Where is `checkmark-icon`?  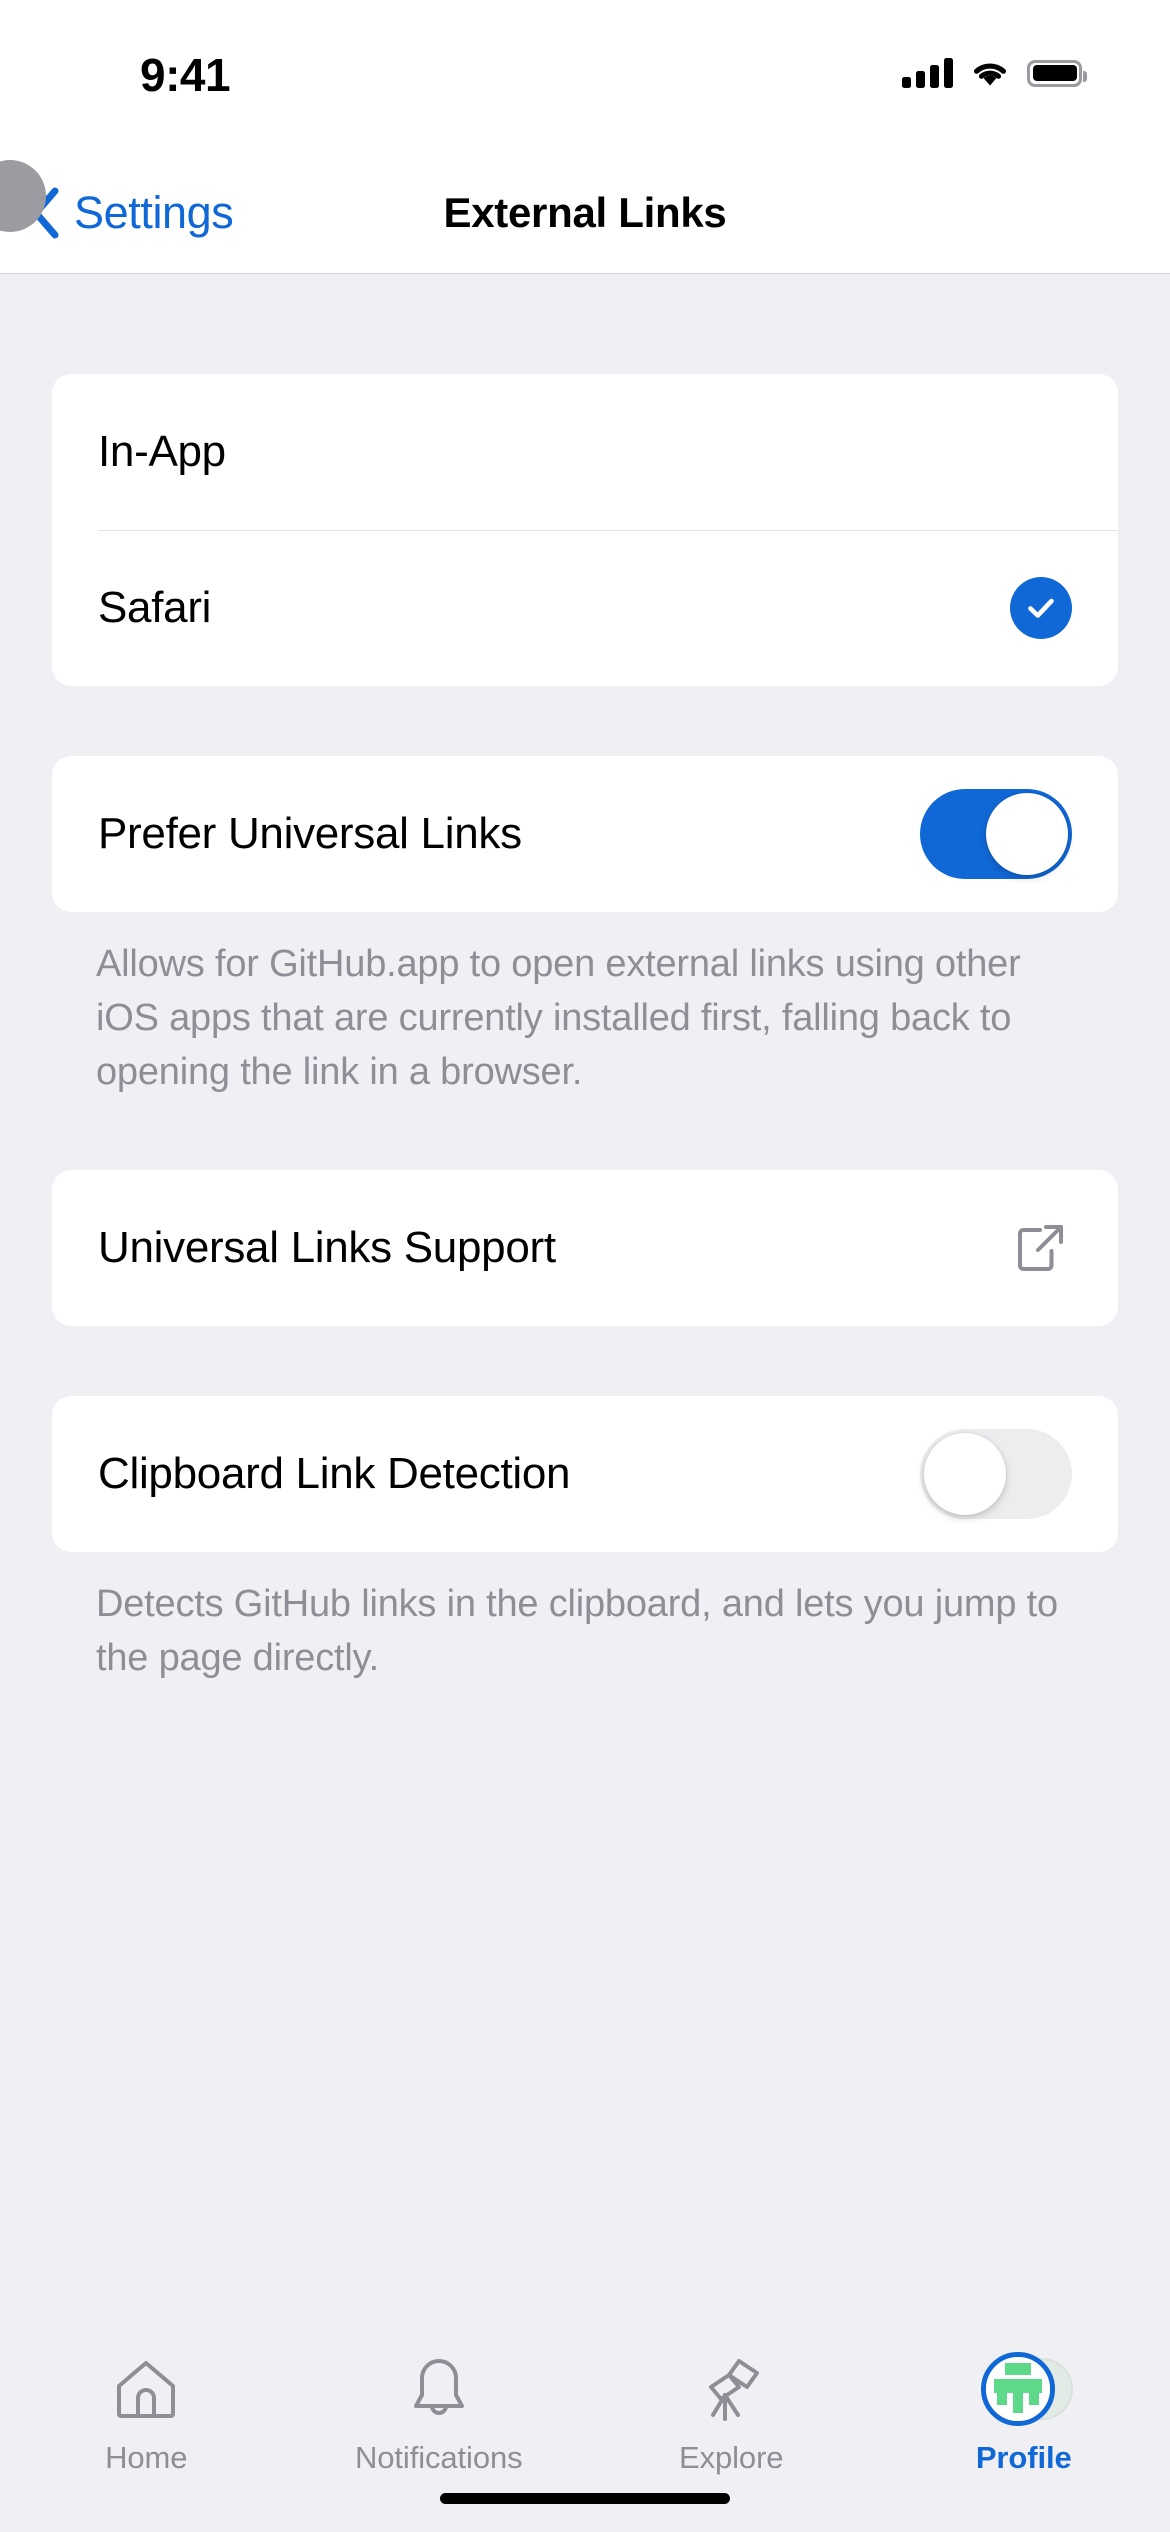
checkmark-icon is located at coordinates (1041, 608).